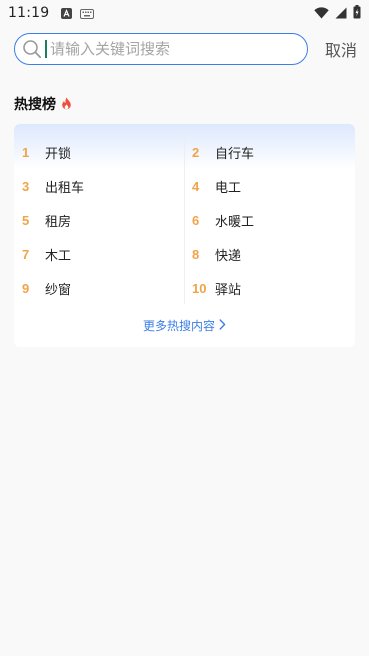 The image size is (369, 656). I want to click on hot-keyword: 木工, so click(58, 256).